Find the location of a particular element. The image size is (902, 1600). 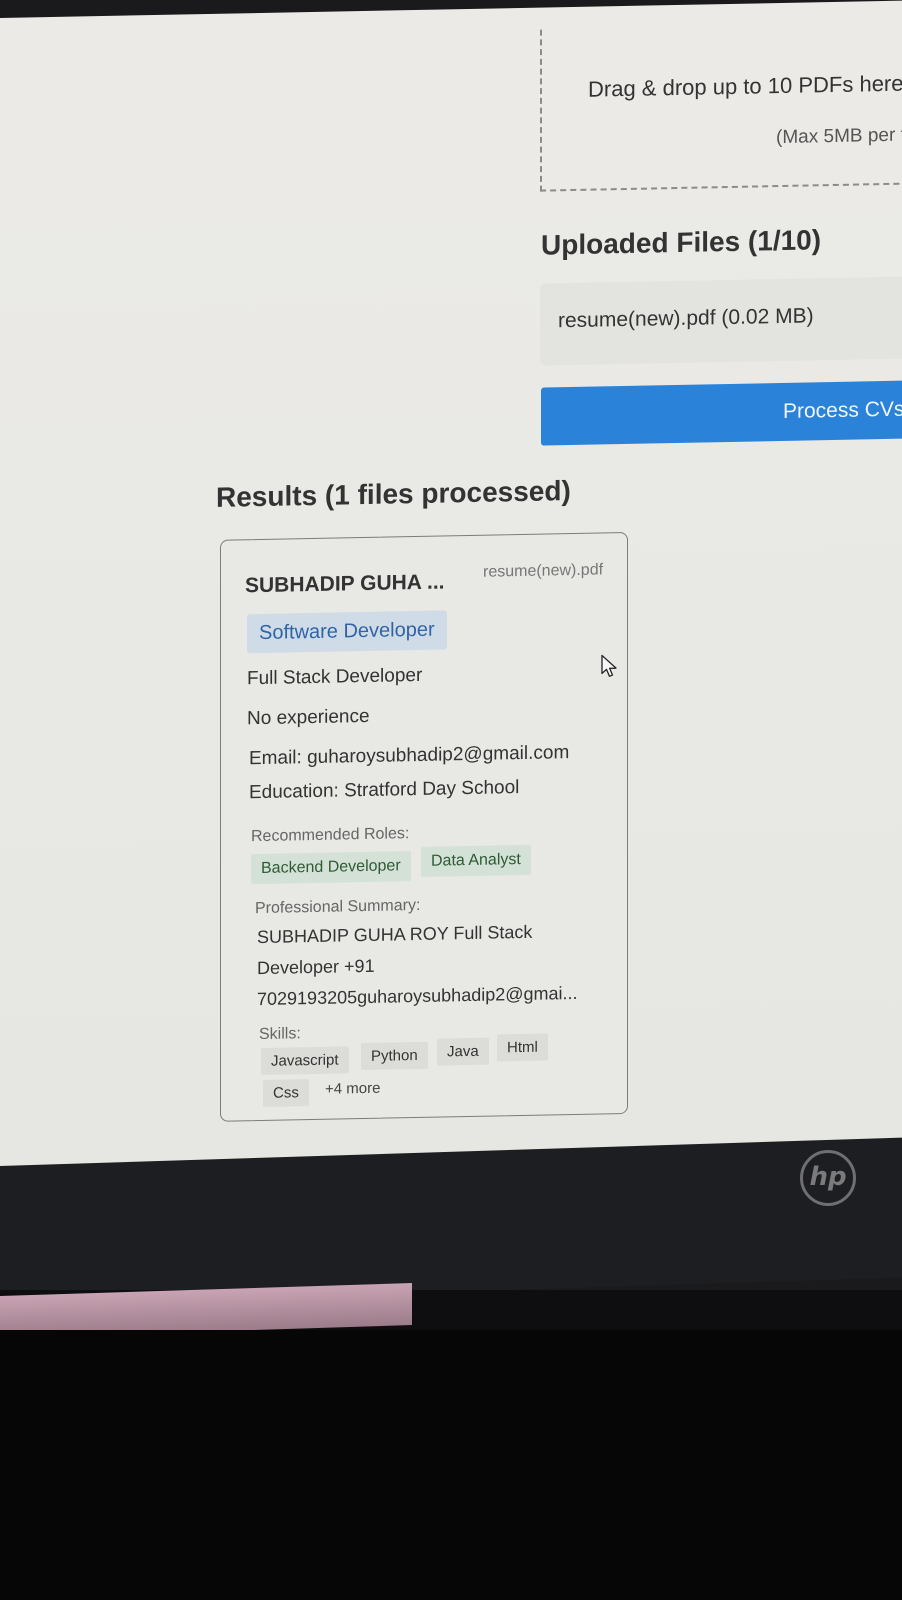

candidate-experience: No experience is located at coordinates (308, 717).